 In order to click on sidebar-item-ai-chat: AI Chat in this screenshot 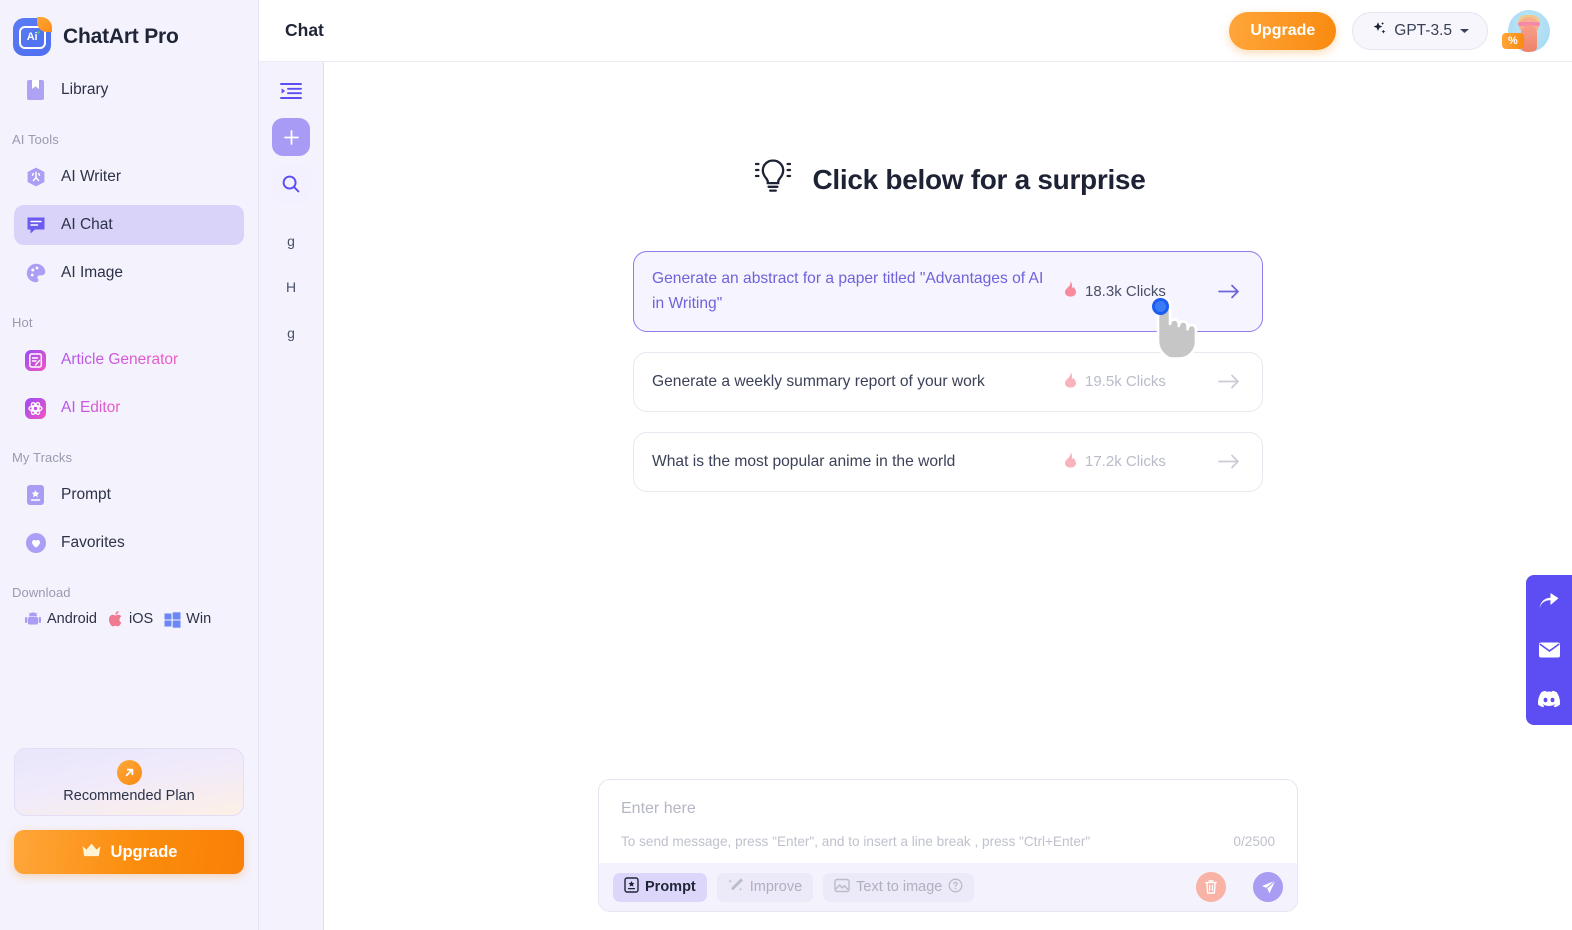, I will do `click(129, 225)`.